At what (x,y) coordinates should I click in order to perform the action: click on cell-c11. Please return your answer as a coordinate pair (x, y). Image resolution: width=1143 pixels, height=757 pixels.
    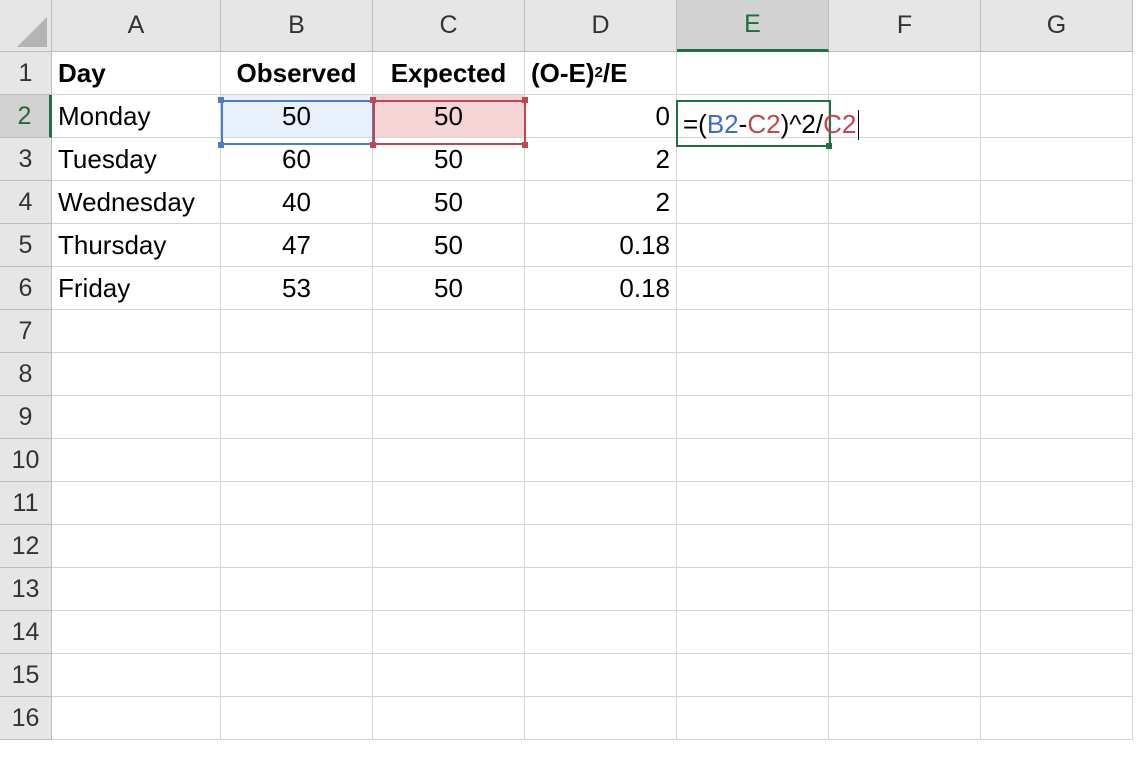
    Looking at the image, I should click on (449, 503).